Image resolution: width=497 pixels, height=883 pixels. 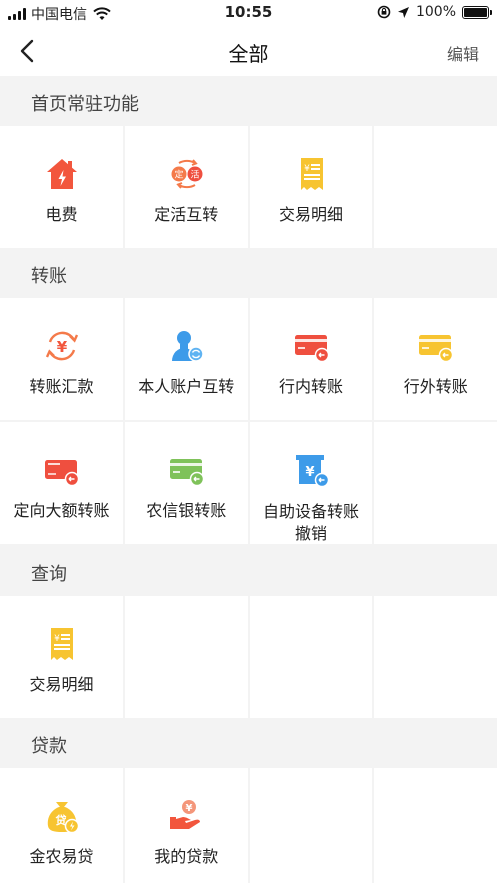 What do you see at coordinates (49, 276) in the screenshot?
I see `section-title: 转账` at bounding box center [49, 276].